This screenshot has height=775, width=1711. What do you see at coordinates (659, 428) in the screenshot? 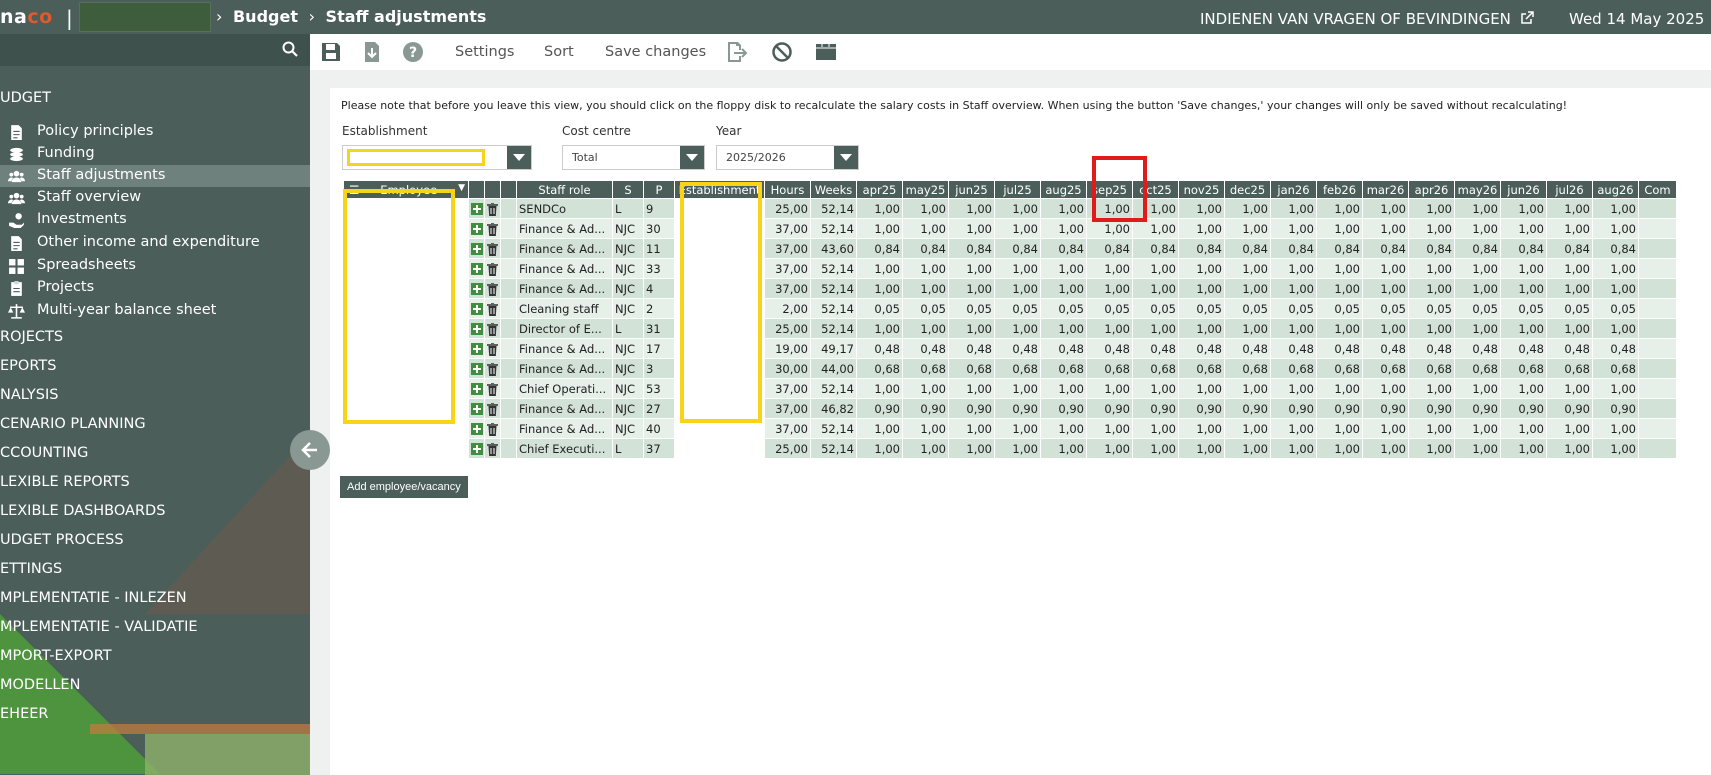
I see `p-cell: 40` at bounding box center [659, 428].